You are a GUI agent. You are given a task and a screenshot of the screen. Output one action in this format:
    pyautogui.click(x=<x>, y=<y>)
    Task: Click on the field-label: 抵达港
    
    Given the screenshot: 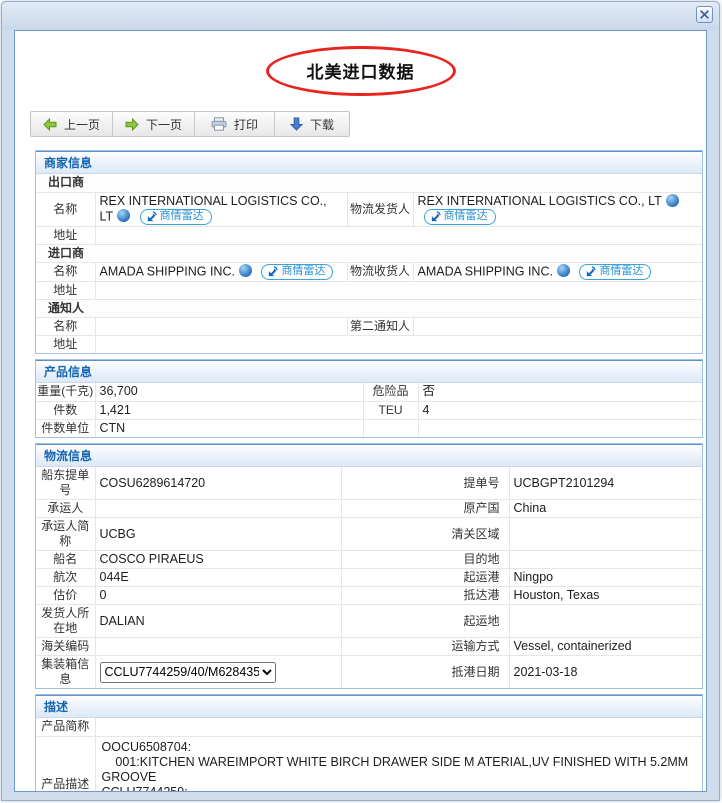 What is the action you would take?
    pyautogui.click(x=425, y=595)
    